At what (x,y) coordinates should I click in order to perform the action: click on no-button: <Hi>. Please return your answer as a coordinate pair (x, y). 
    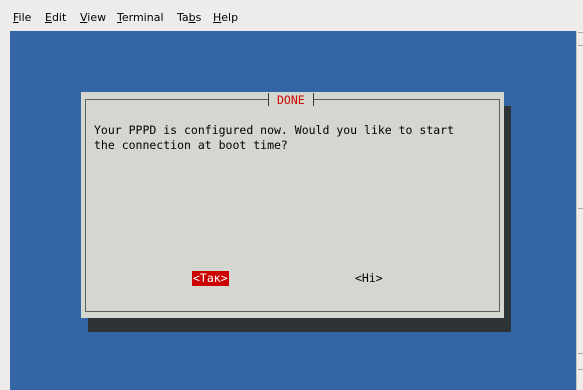
    Looking at the image, I should click on (369, 278).